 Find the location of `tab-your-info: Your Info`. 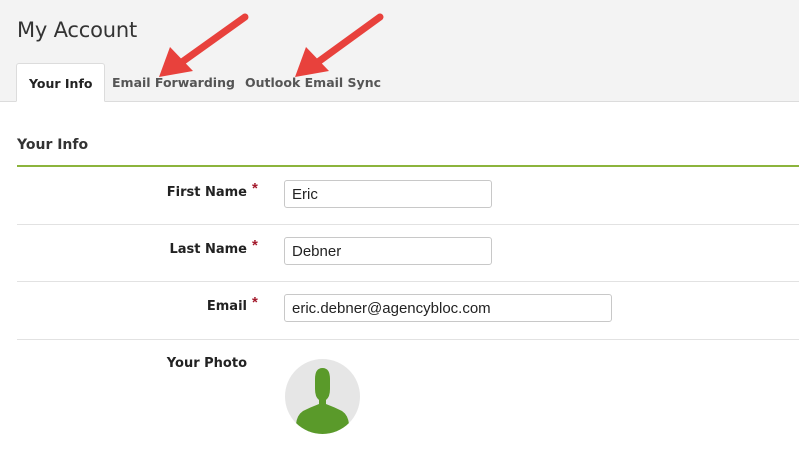

tab-your-info: Your Info is located at coordinates (61, 82).